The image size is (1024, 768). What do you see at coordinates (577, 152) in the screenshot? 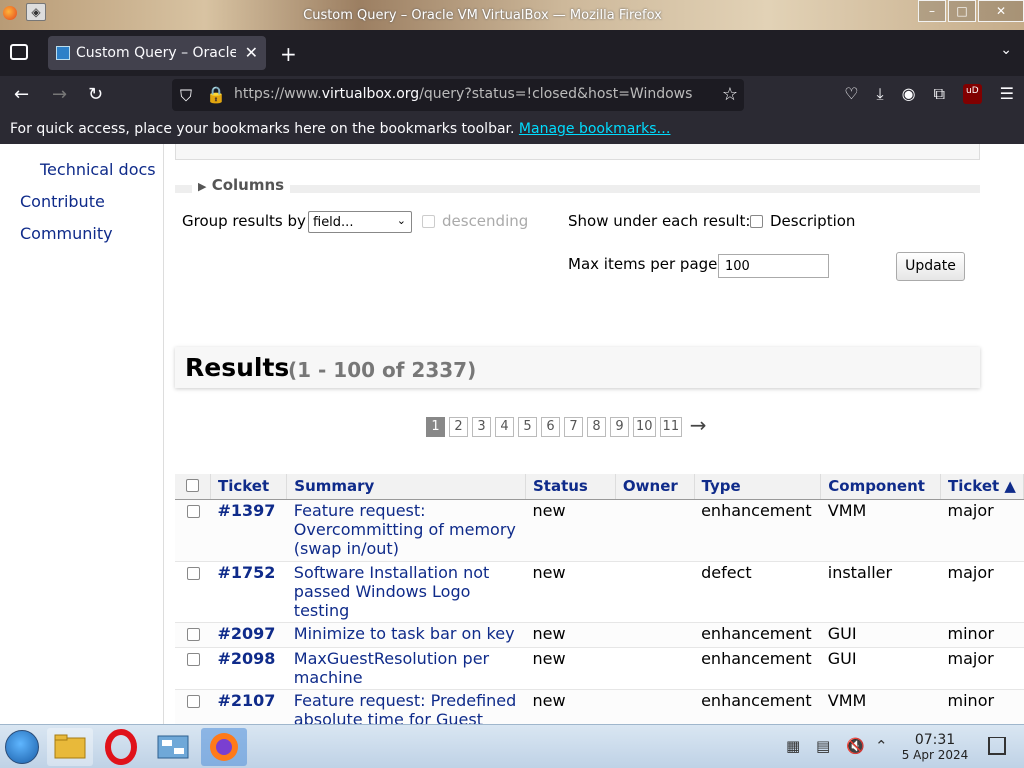
I see `filters-fieldset` at bounding box center [577, 152].